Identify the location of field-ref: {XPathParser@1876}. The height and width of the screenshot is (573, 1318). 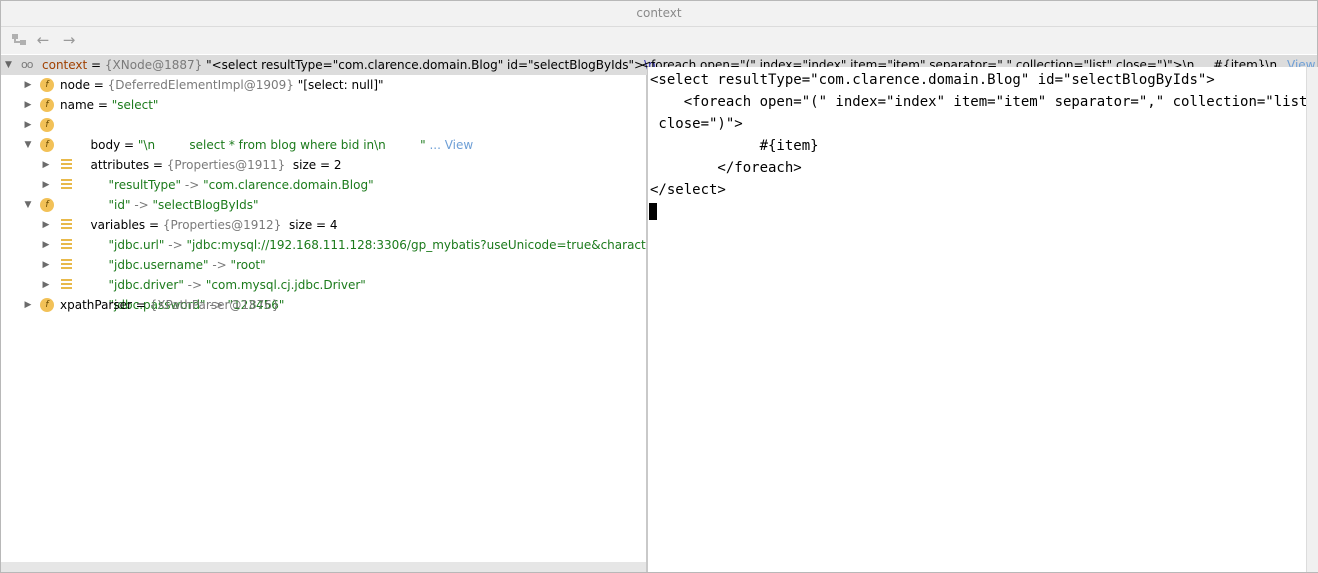
(214, 305).